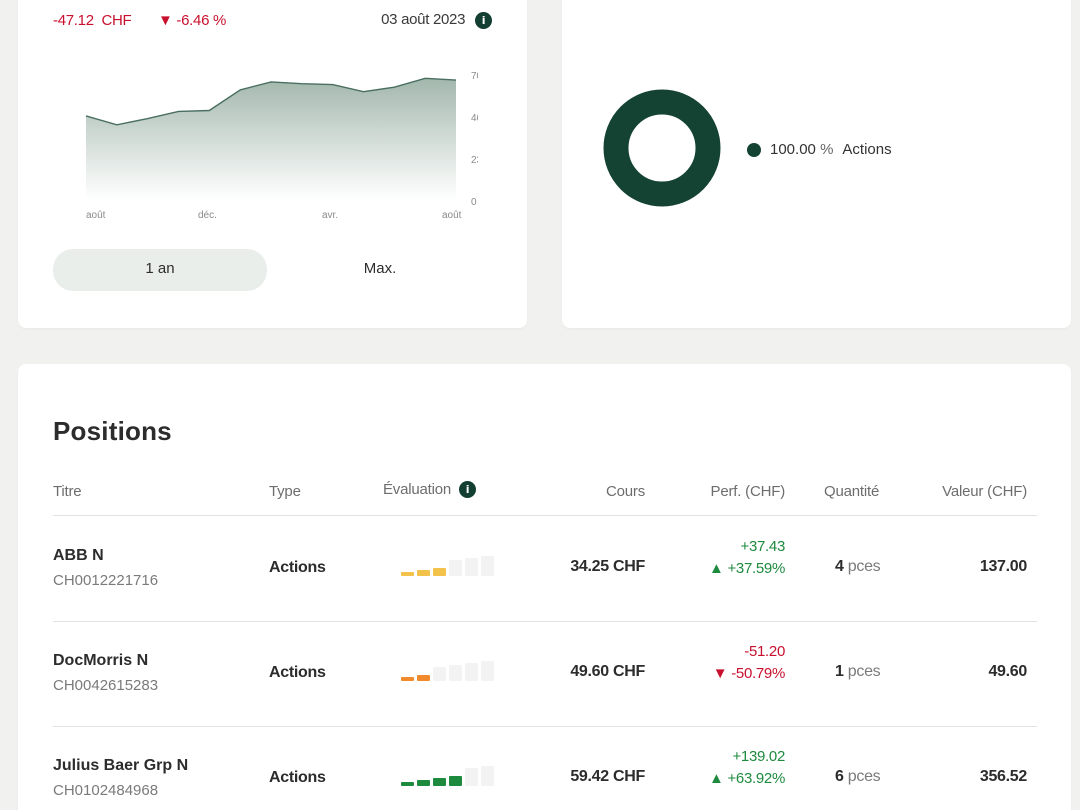 The image size is (1080, 810). Describe the element at coordinates (984, 491) in the screenshot. I see `column-header-value: Valeur (CHF)` at that location.